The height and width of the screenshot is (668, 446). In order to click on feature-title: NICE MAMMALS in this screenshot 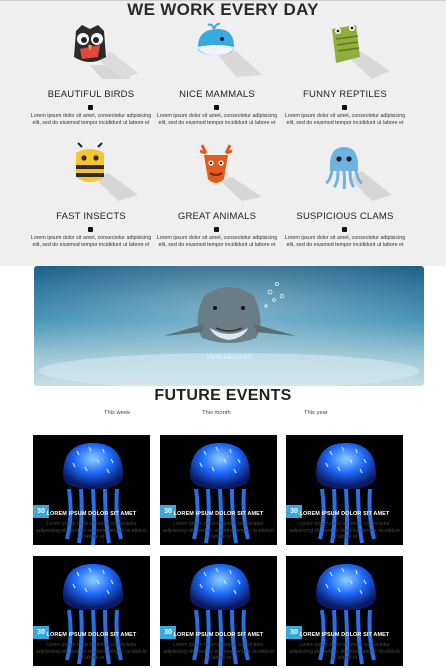, I will do `click(217, 94)`.